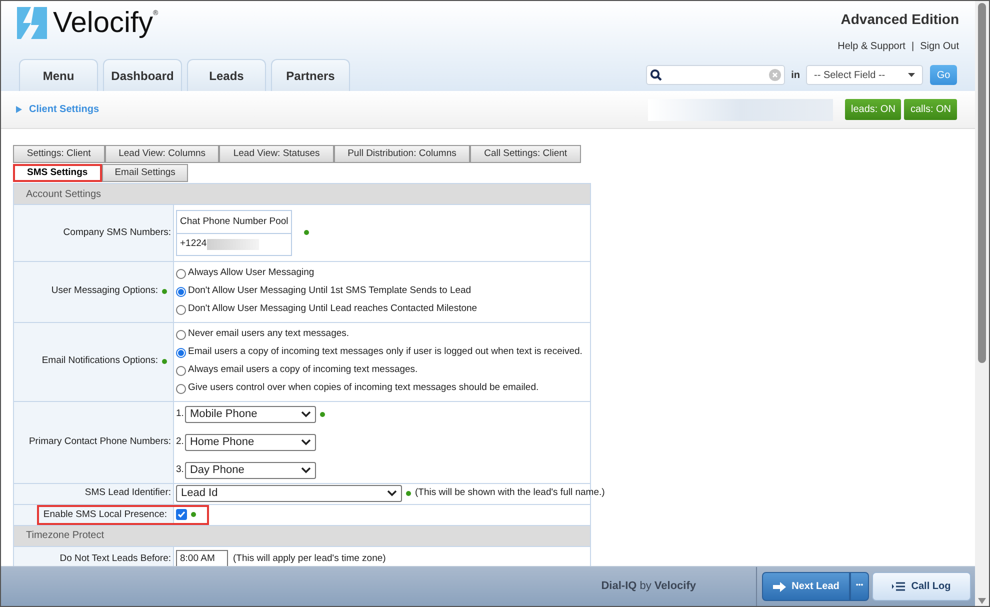 The image size is (990, 607). I want to click on search-icon, so click(656, 75).